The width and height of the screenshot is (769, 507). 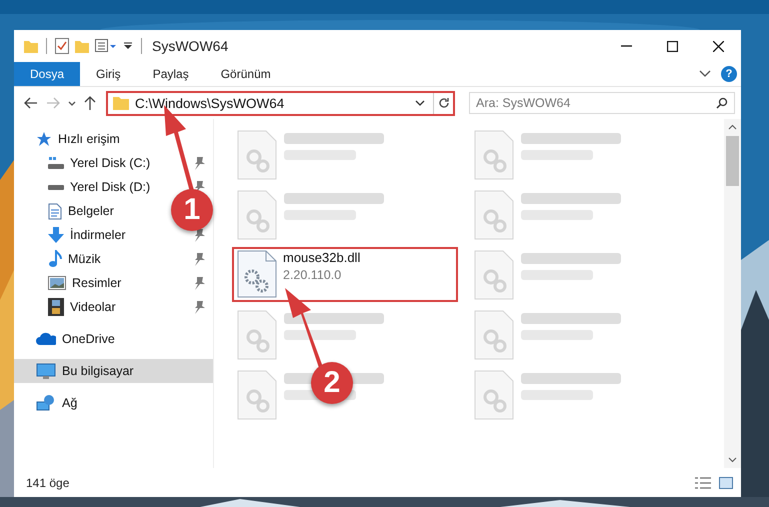 What do you see at coordinates (81, 211) in the screenshot?
I see `nav-item: Belgeler` at bounding box center [81, 211].